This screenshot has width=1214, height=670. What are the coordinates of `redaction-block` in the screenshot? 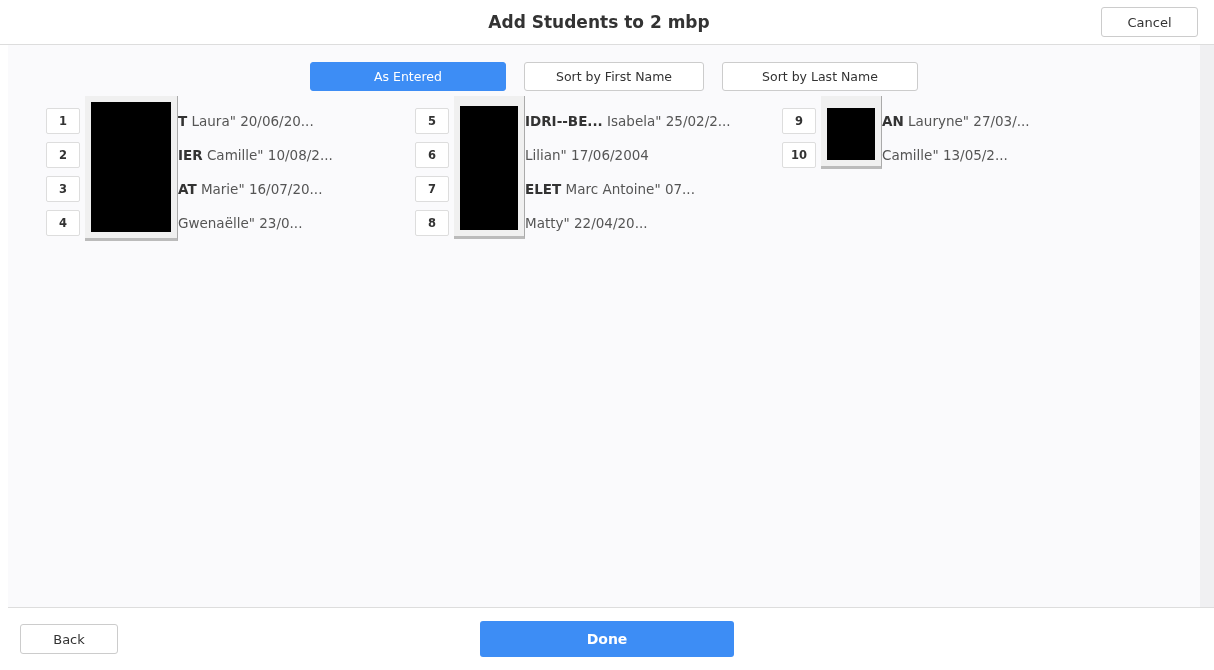 It's located at (851, 134).